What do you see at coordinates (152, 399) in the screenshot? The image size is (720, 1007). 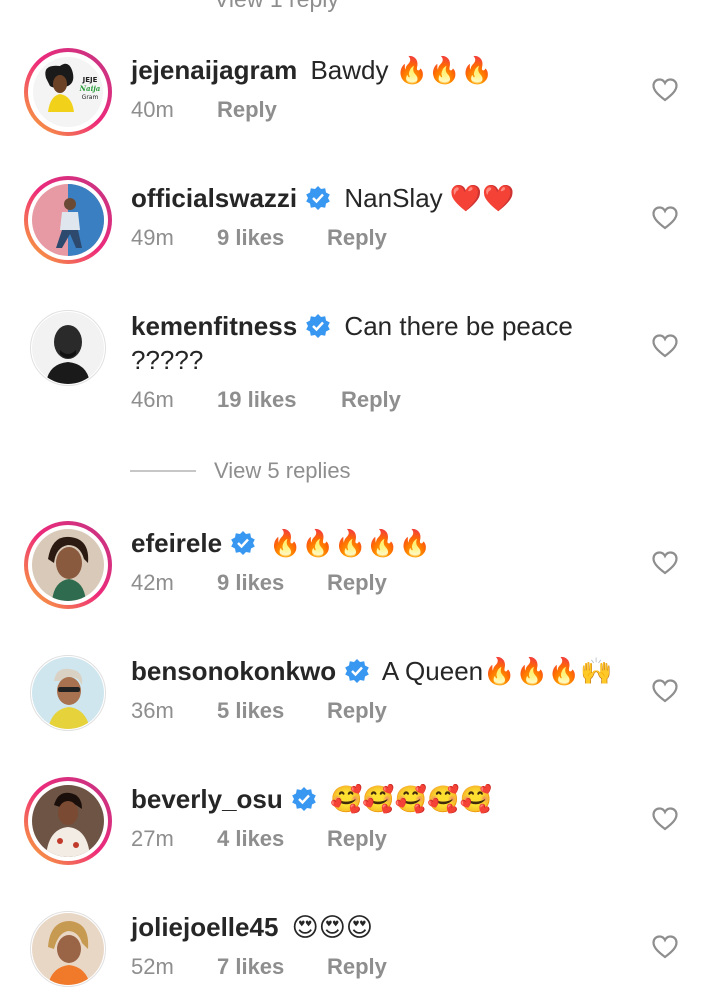 I see `comment-time: 46m` at bounding box center [152, 399].